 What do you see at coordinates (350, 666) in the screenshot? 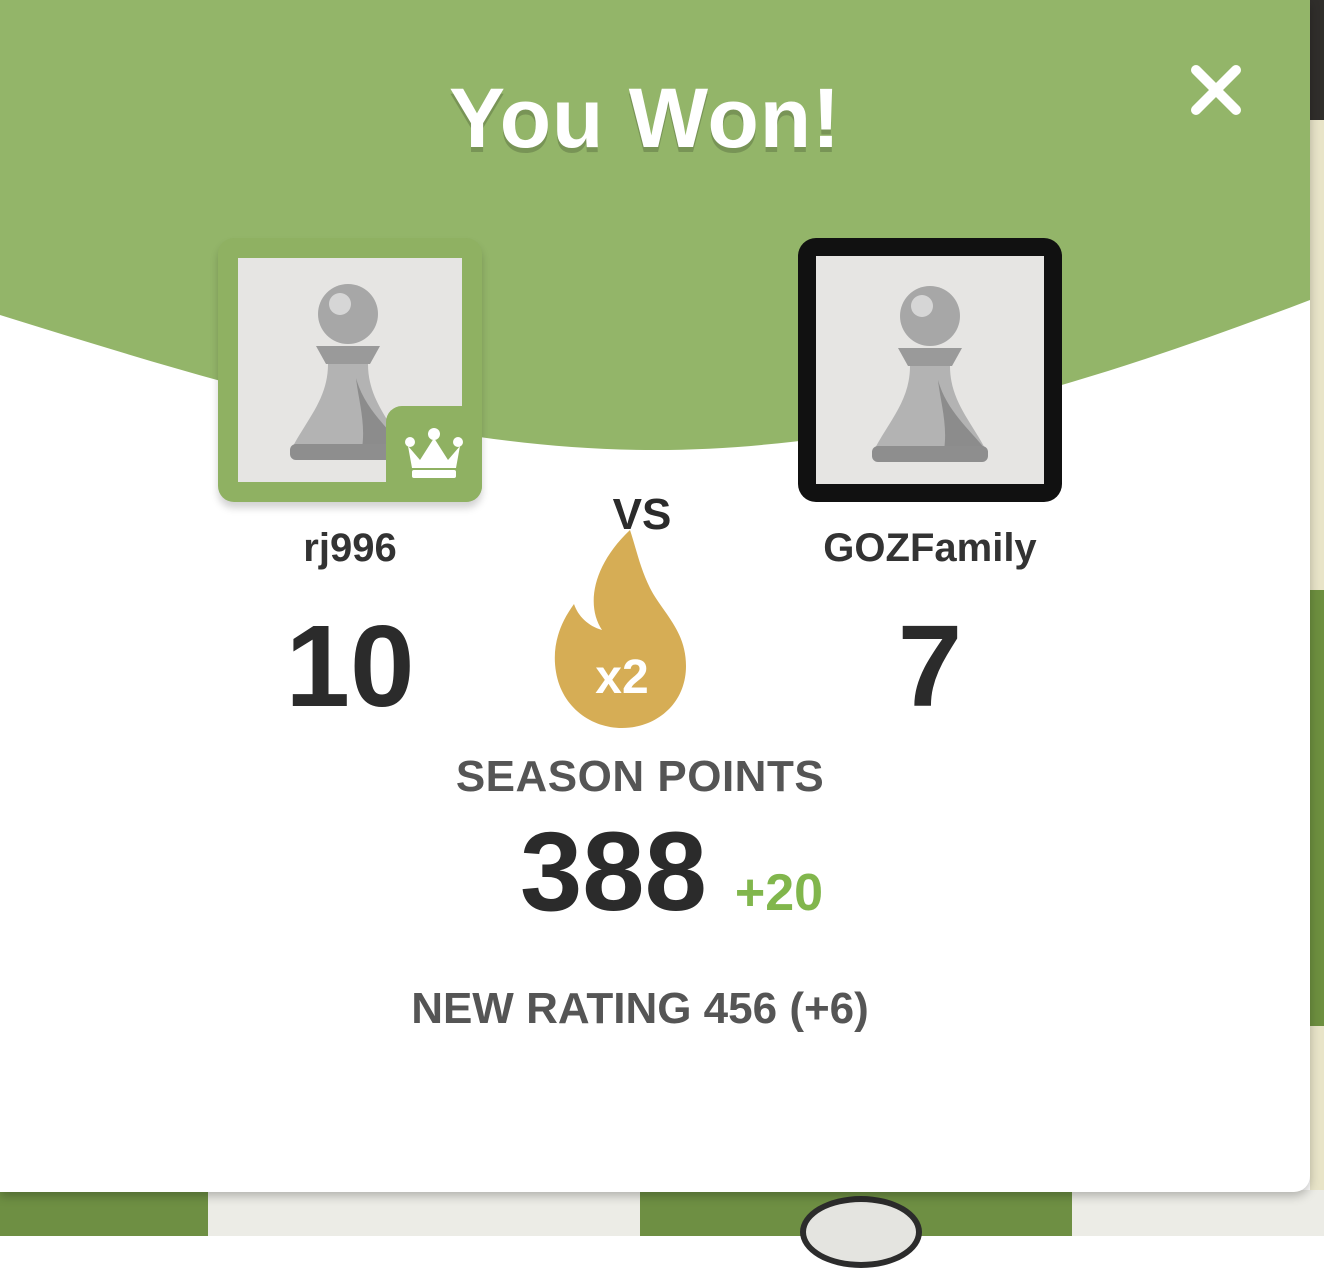
I see `player-score: 10` at bounding box center [350, 666].